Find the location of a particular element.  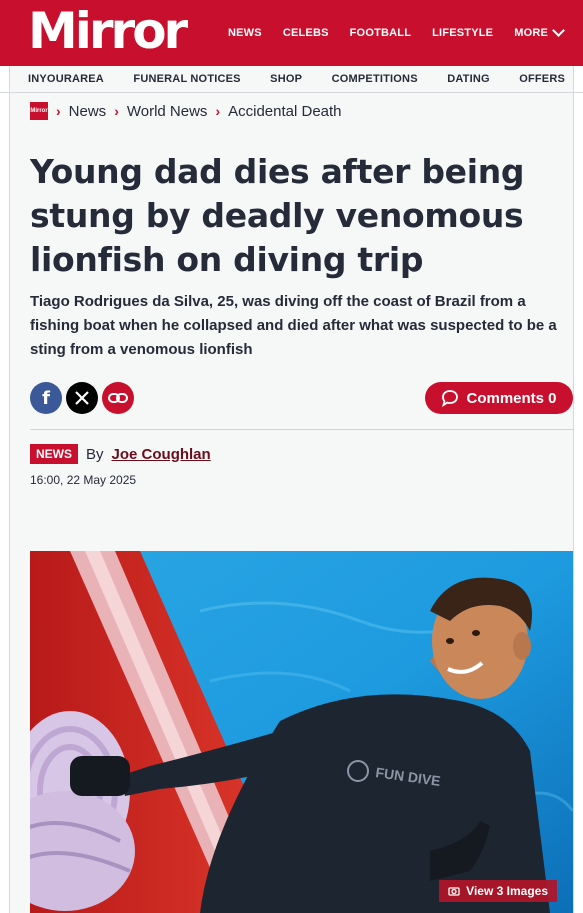

link-icon is located at coordinates (118, 398).